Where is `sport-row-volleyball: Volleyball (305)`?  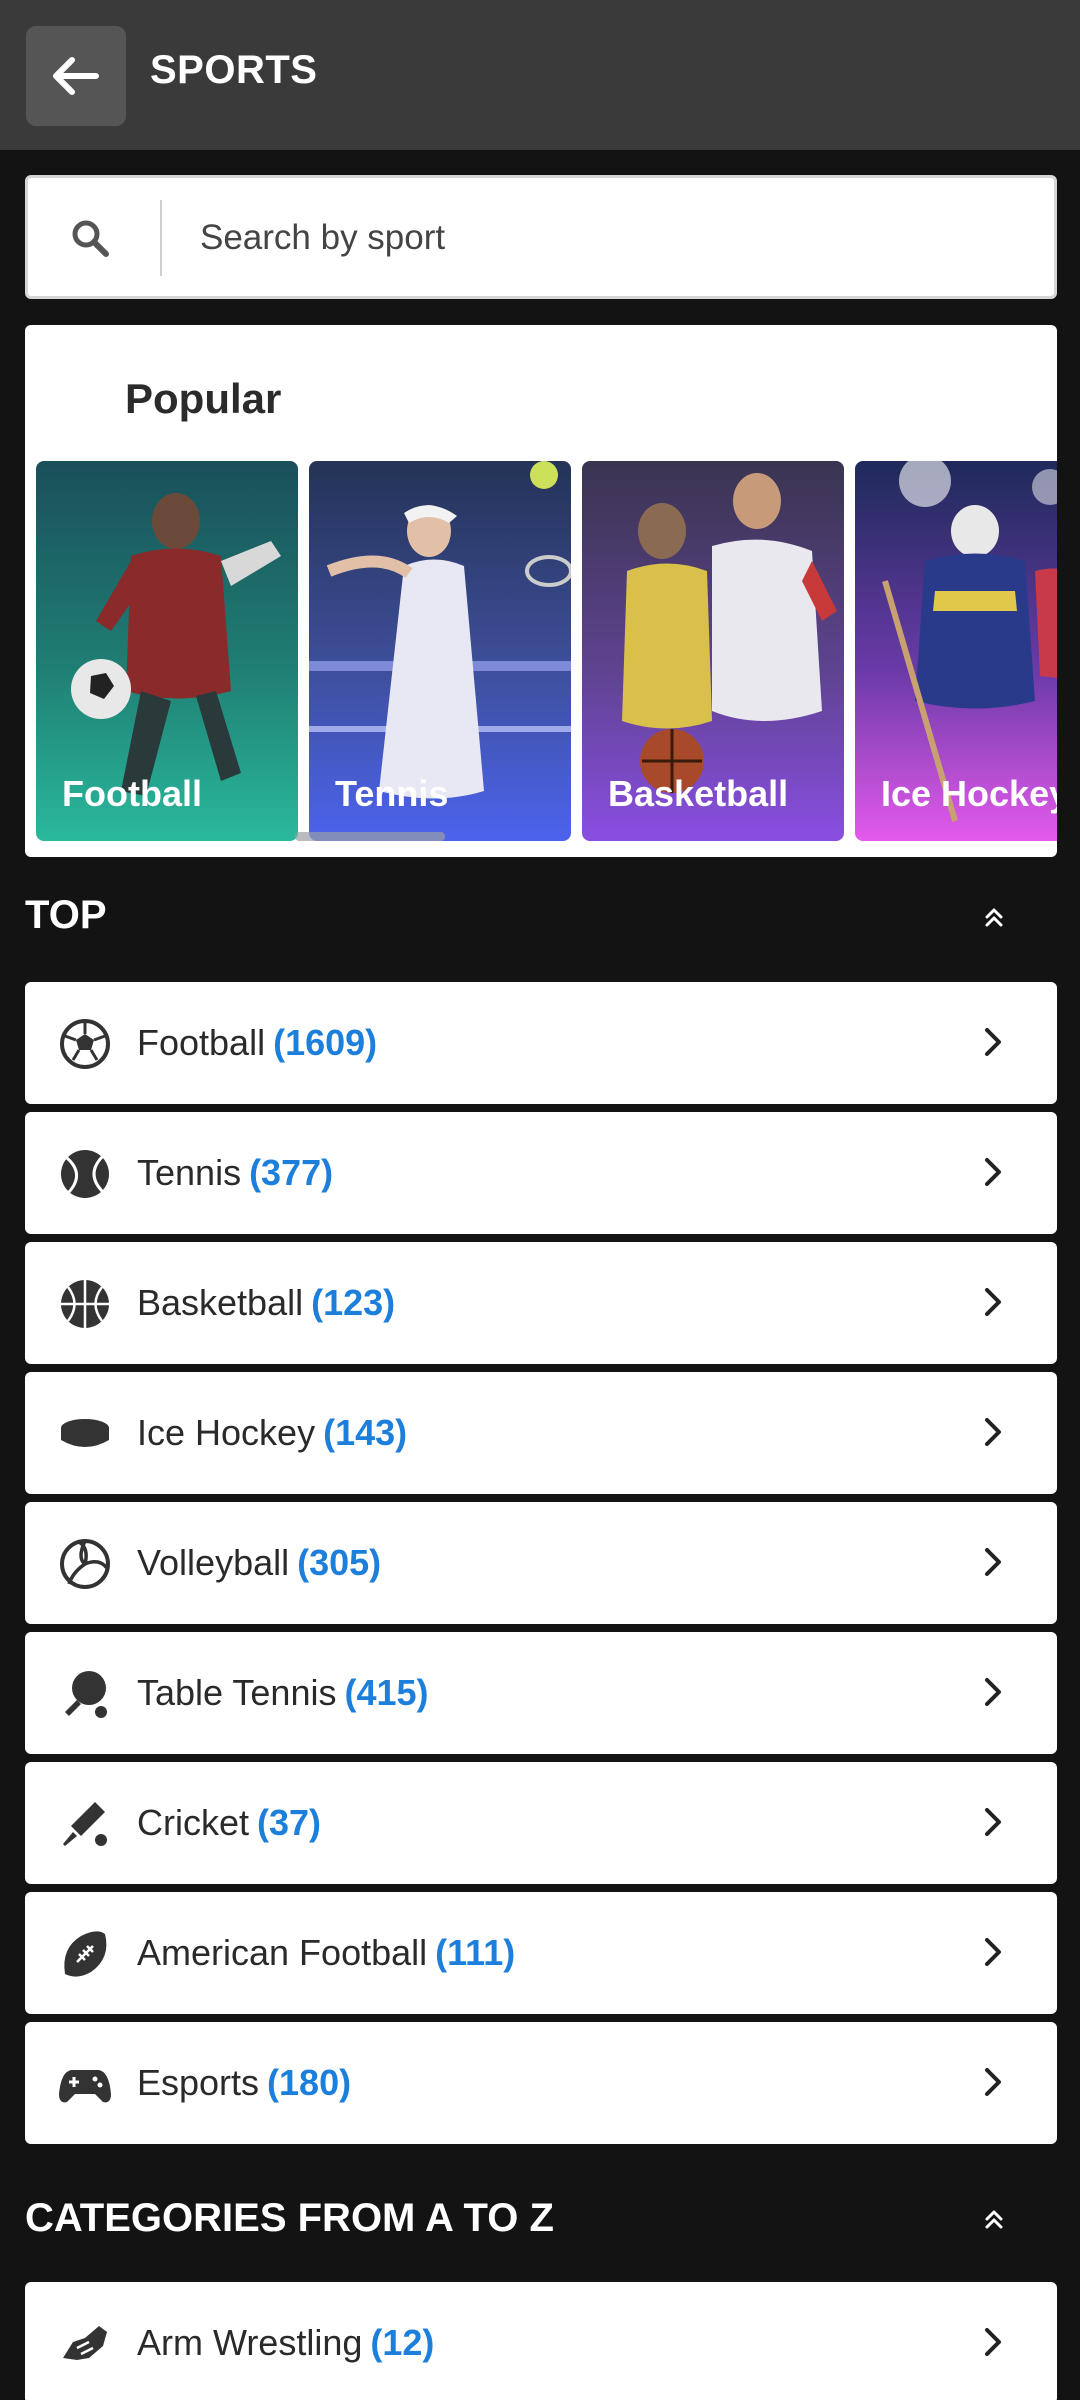
sport-row-volleyball: Volleyball (305) is located at coordinates (541, 1563).